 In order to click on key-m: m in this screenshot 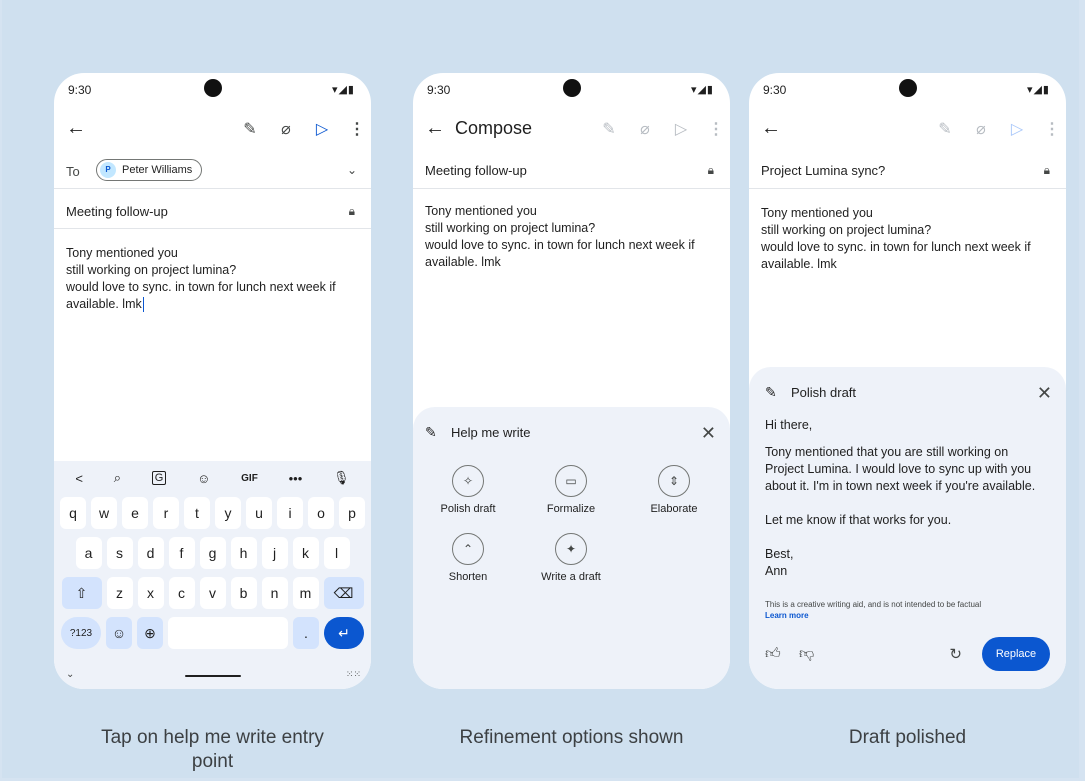, I will do `click(305, 593)`.